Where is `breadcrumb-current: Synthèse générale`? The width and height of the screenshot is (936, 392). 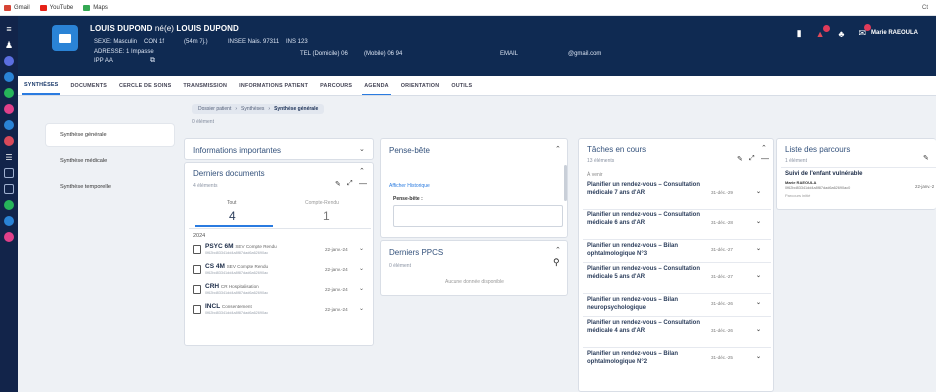 breadcrumb-current: Synthèse générale is located at coordinates (296, 109).